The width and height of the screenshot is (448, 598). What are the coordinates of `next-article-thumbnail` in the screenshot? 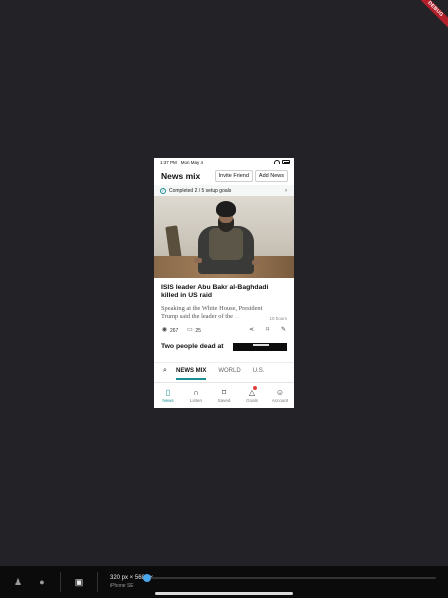 It's located at (260, 346).